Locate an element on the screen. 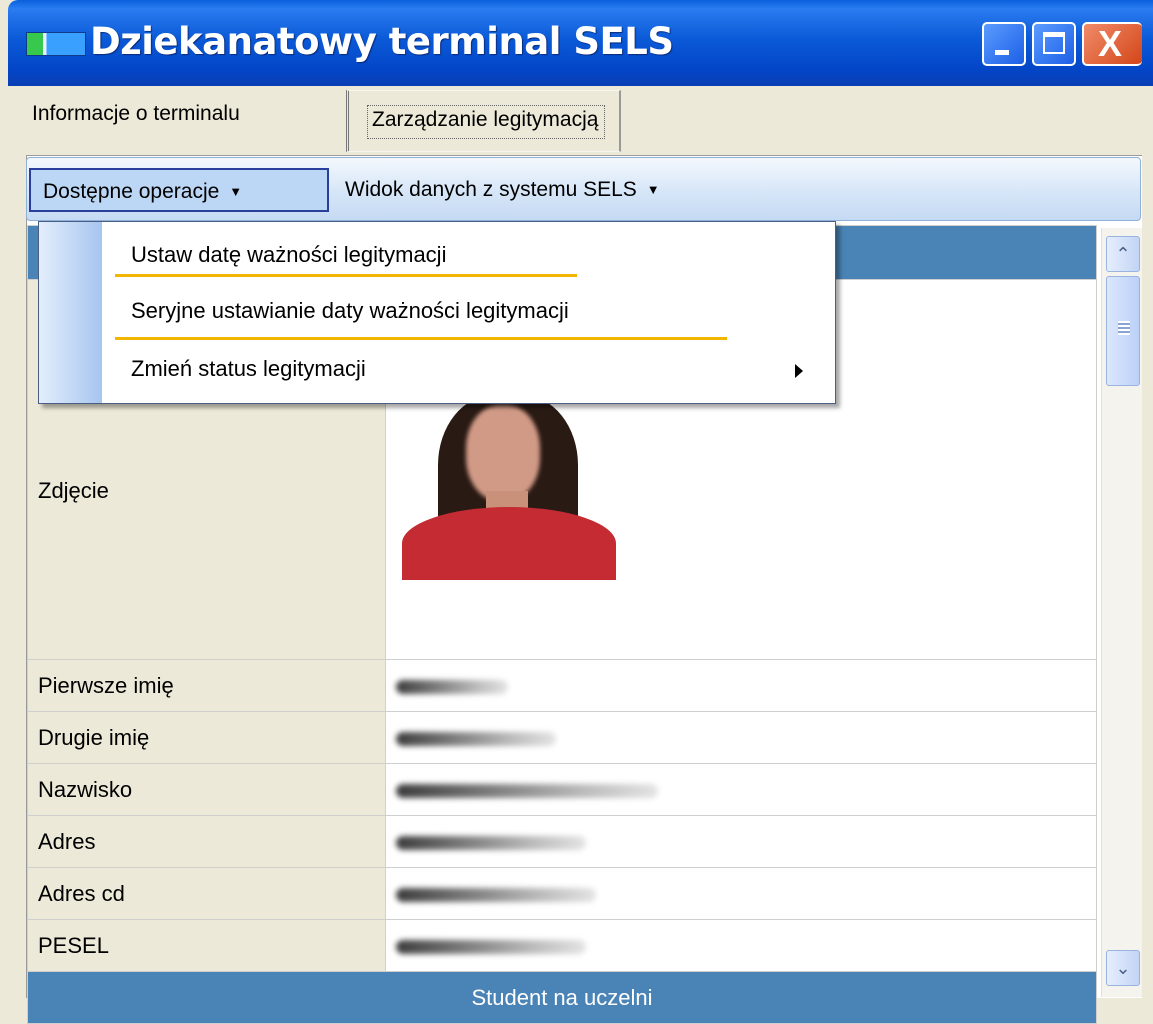  tab-label: Zarządzanie legitymacją is located at coordinates (485, 119).